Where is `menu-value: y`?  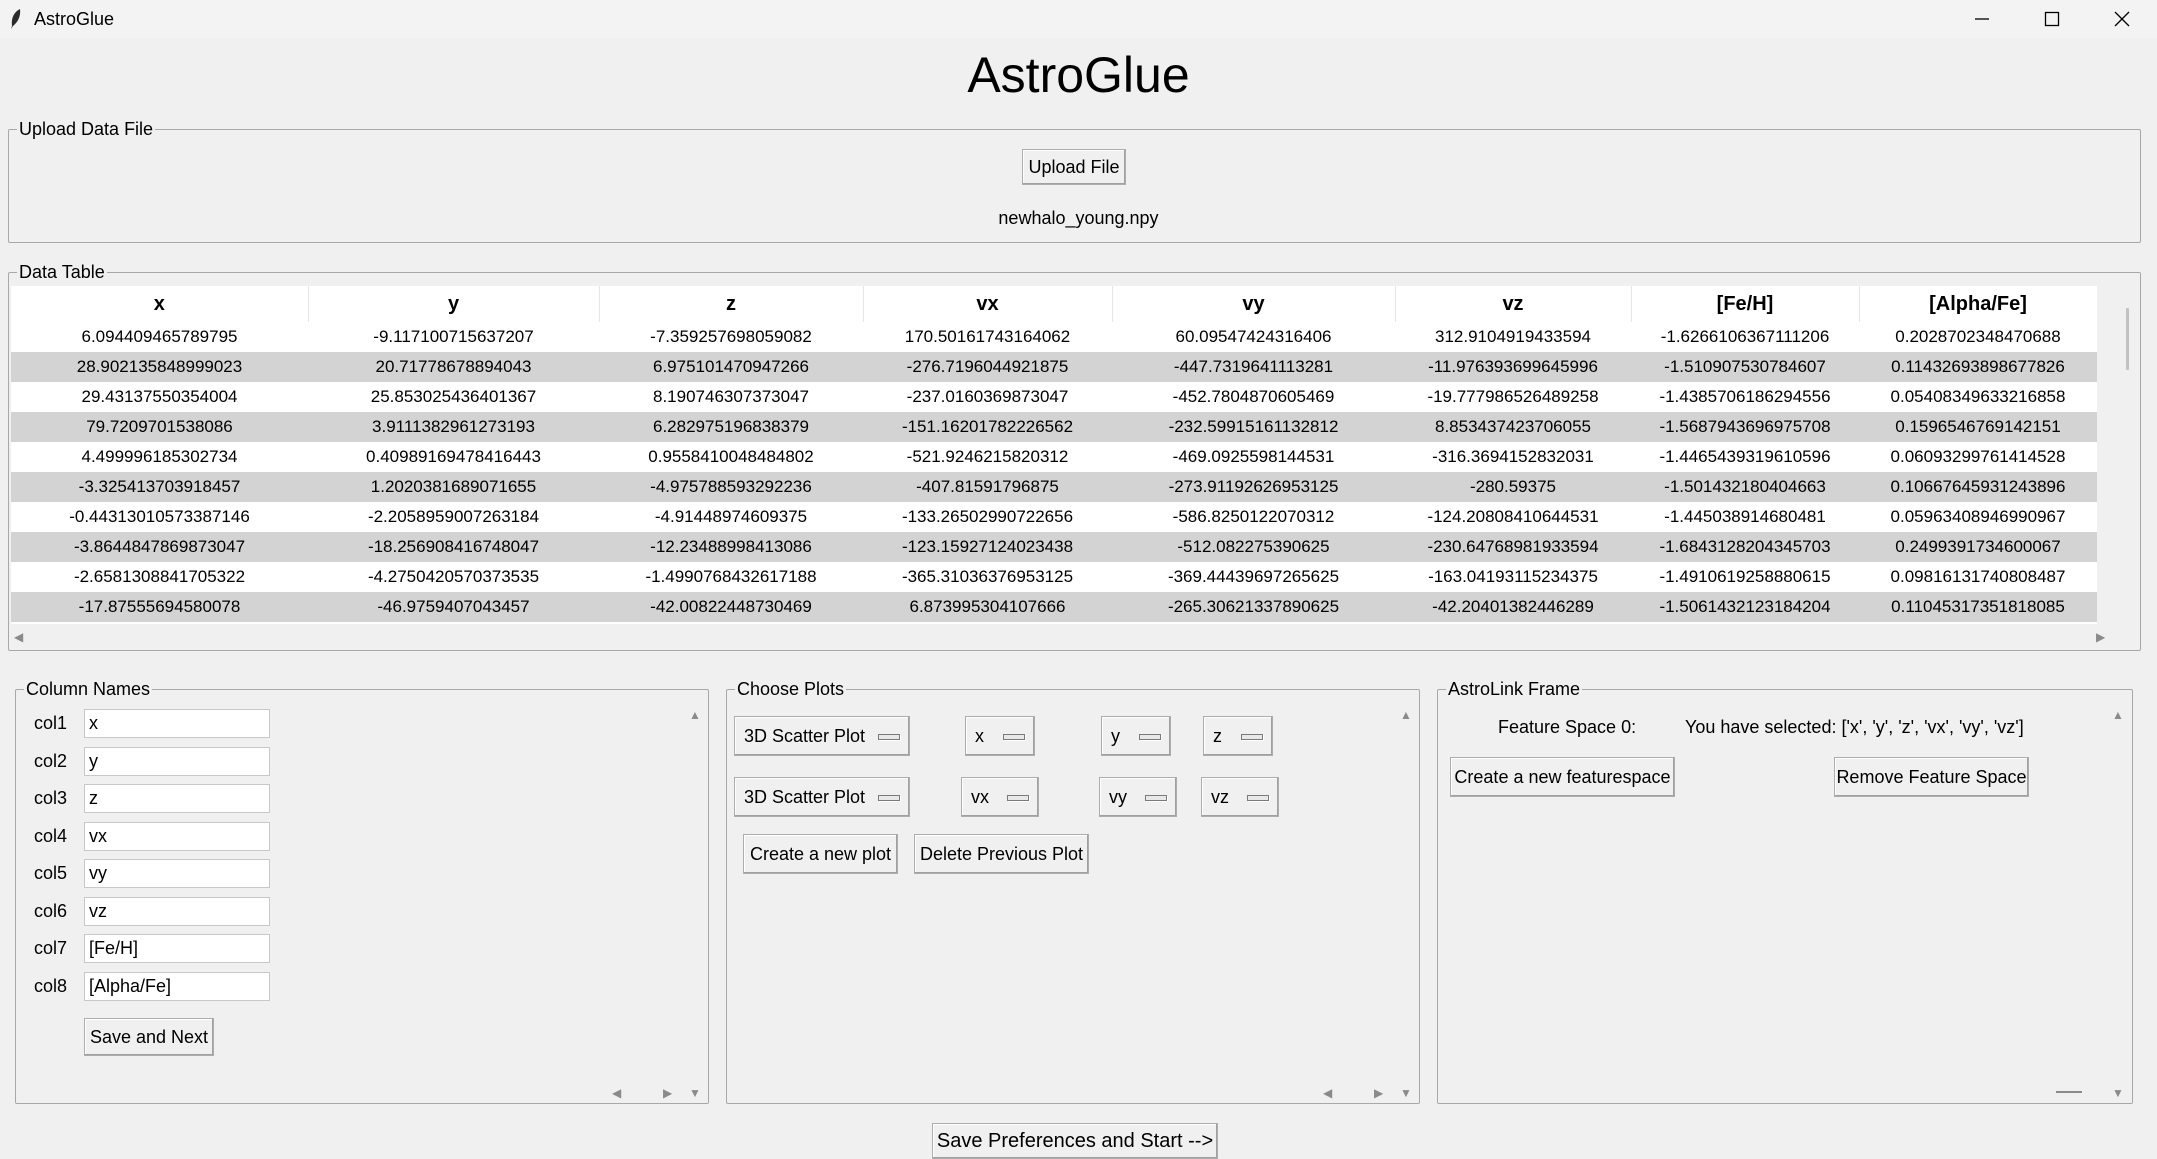
menu-value: y is located at coordinates (1115, 735).